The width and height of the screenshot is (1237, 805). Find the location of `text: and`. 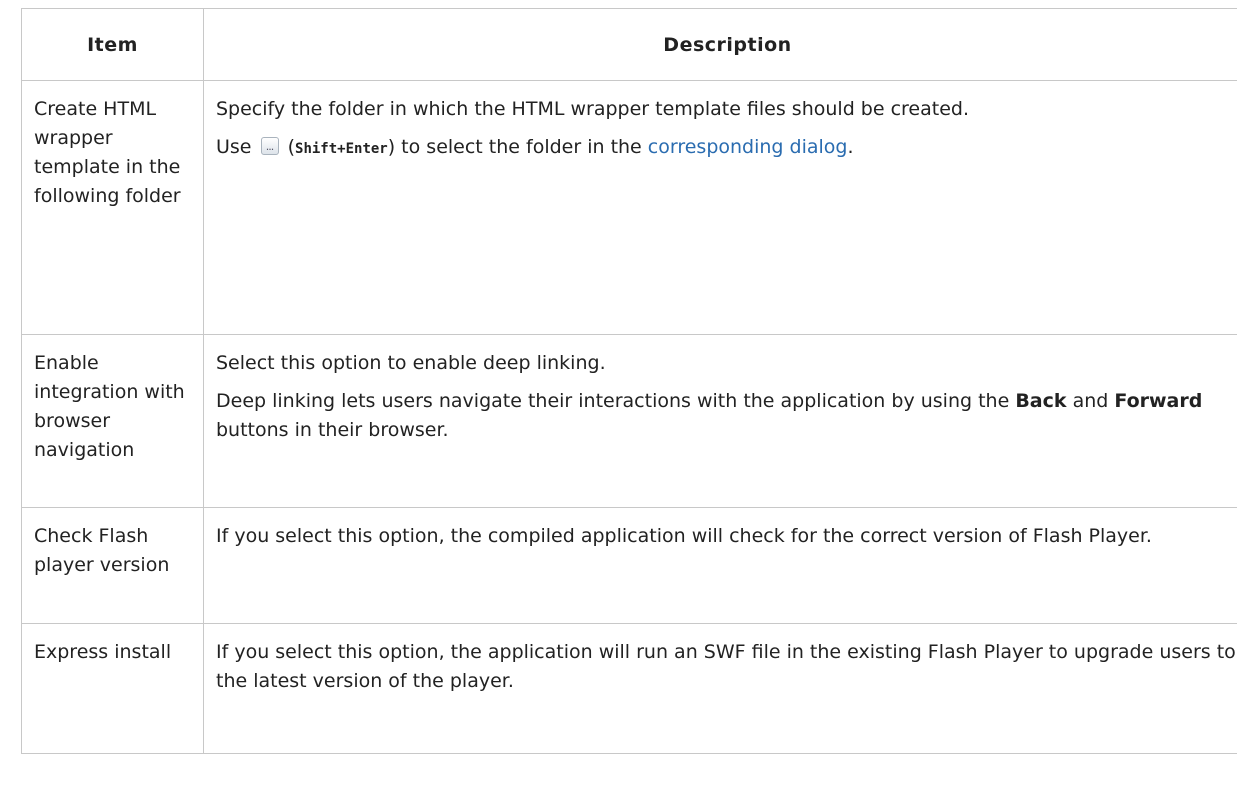

text: and is located at coordinates (1090, 401).